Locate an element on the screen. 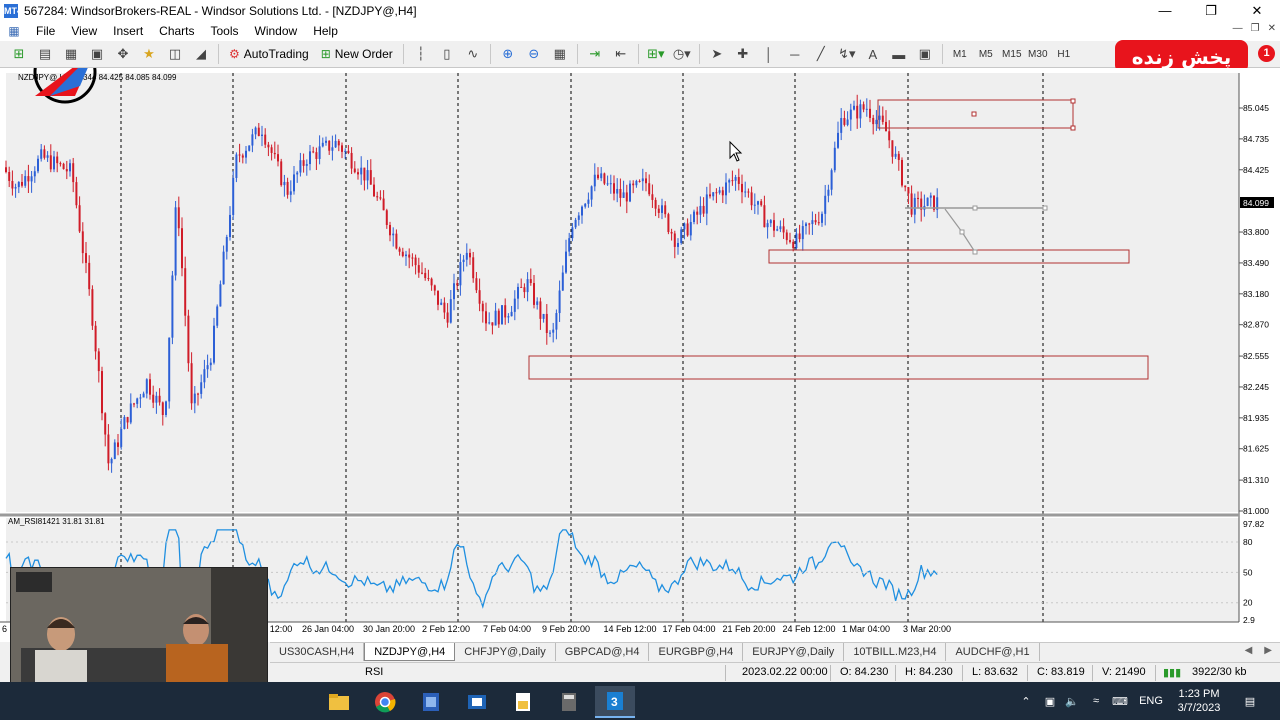 This screenshot has height=720, width=1280. menu-tools: Tools is located at coordinates (225, 31).